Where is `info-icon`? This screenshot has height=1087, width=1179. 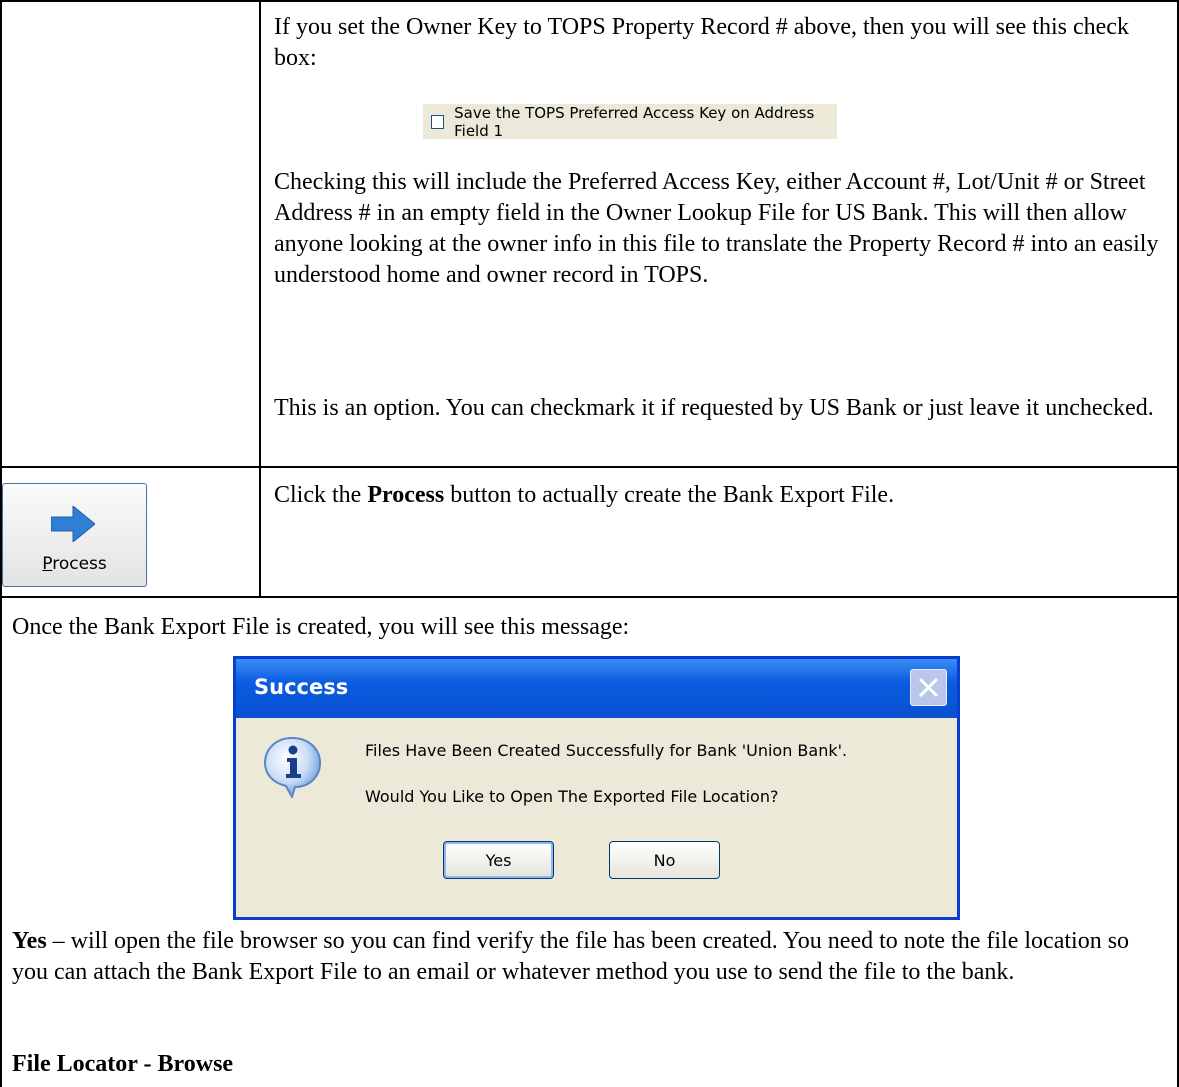
info-icon is located at coordinates (292, 767).